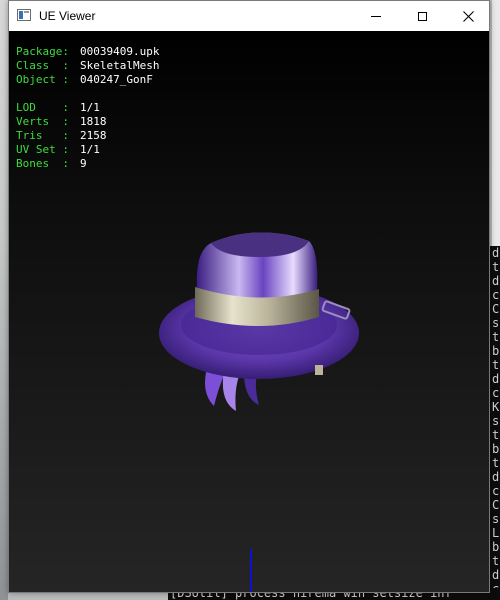 This screenshot has width=500, height=600. Describe the element at coordinates (120, 65) in the screenshot. I see `info-value: SkeletalMesh` at that location.